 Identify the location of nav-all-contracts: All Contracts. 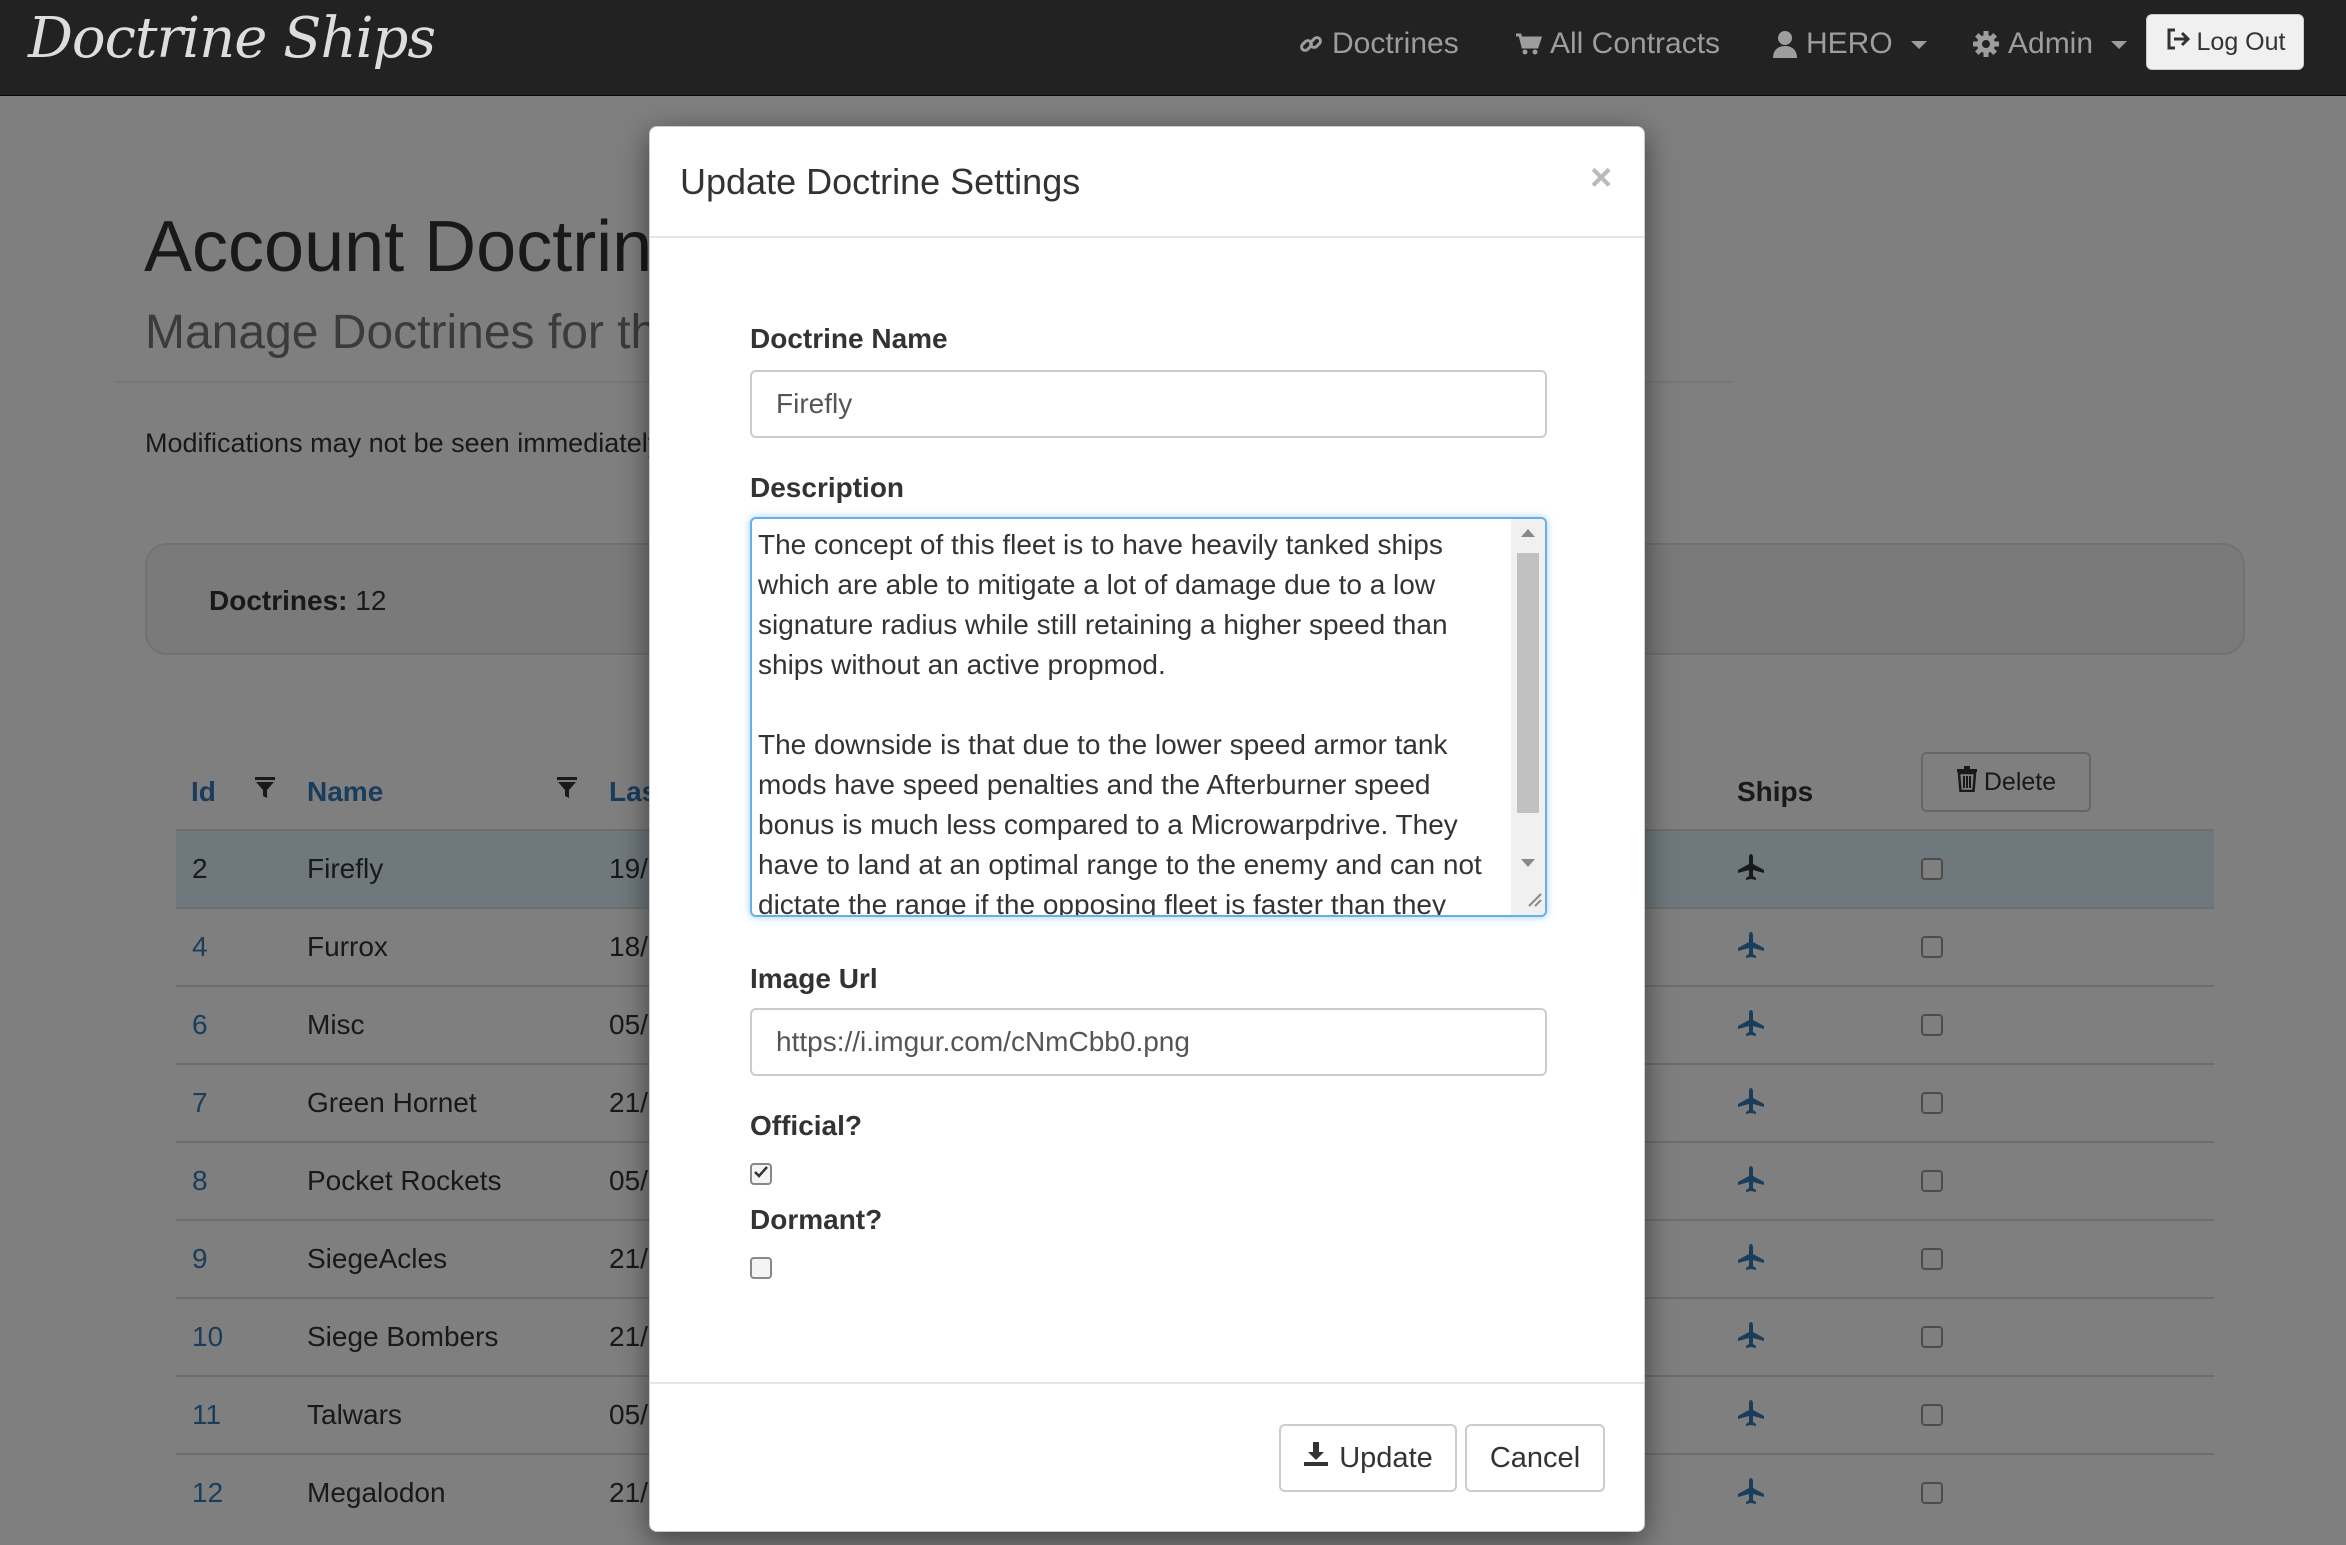
(1617, 44).